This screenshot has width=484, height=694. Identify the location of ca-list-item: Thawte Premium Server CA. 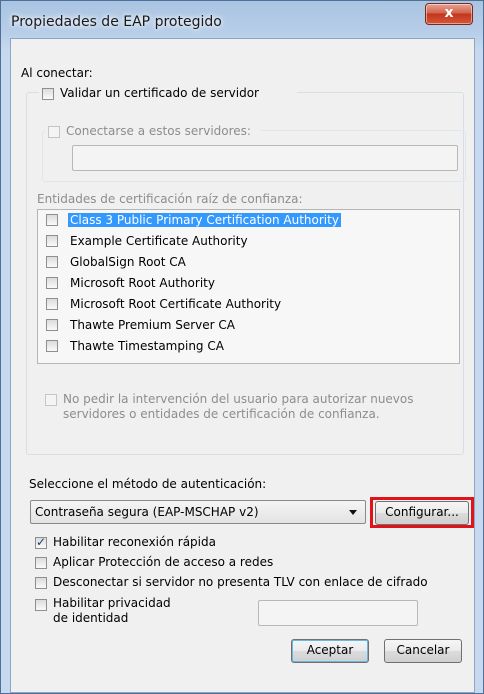
(188, 325).